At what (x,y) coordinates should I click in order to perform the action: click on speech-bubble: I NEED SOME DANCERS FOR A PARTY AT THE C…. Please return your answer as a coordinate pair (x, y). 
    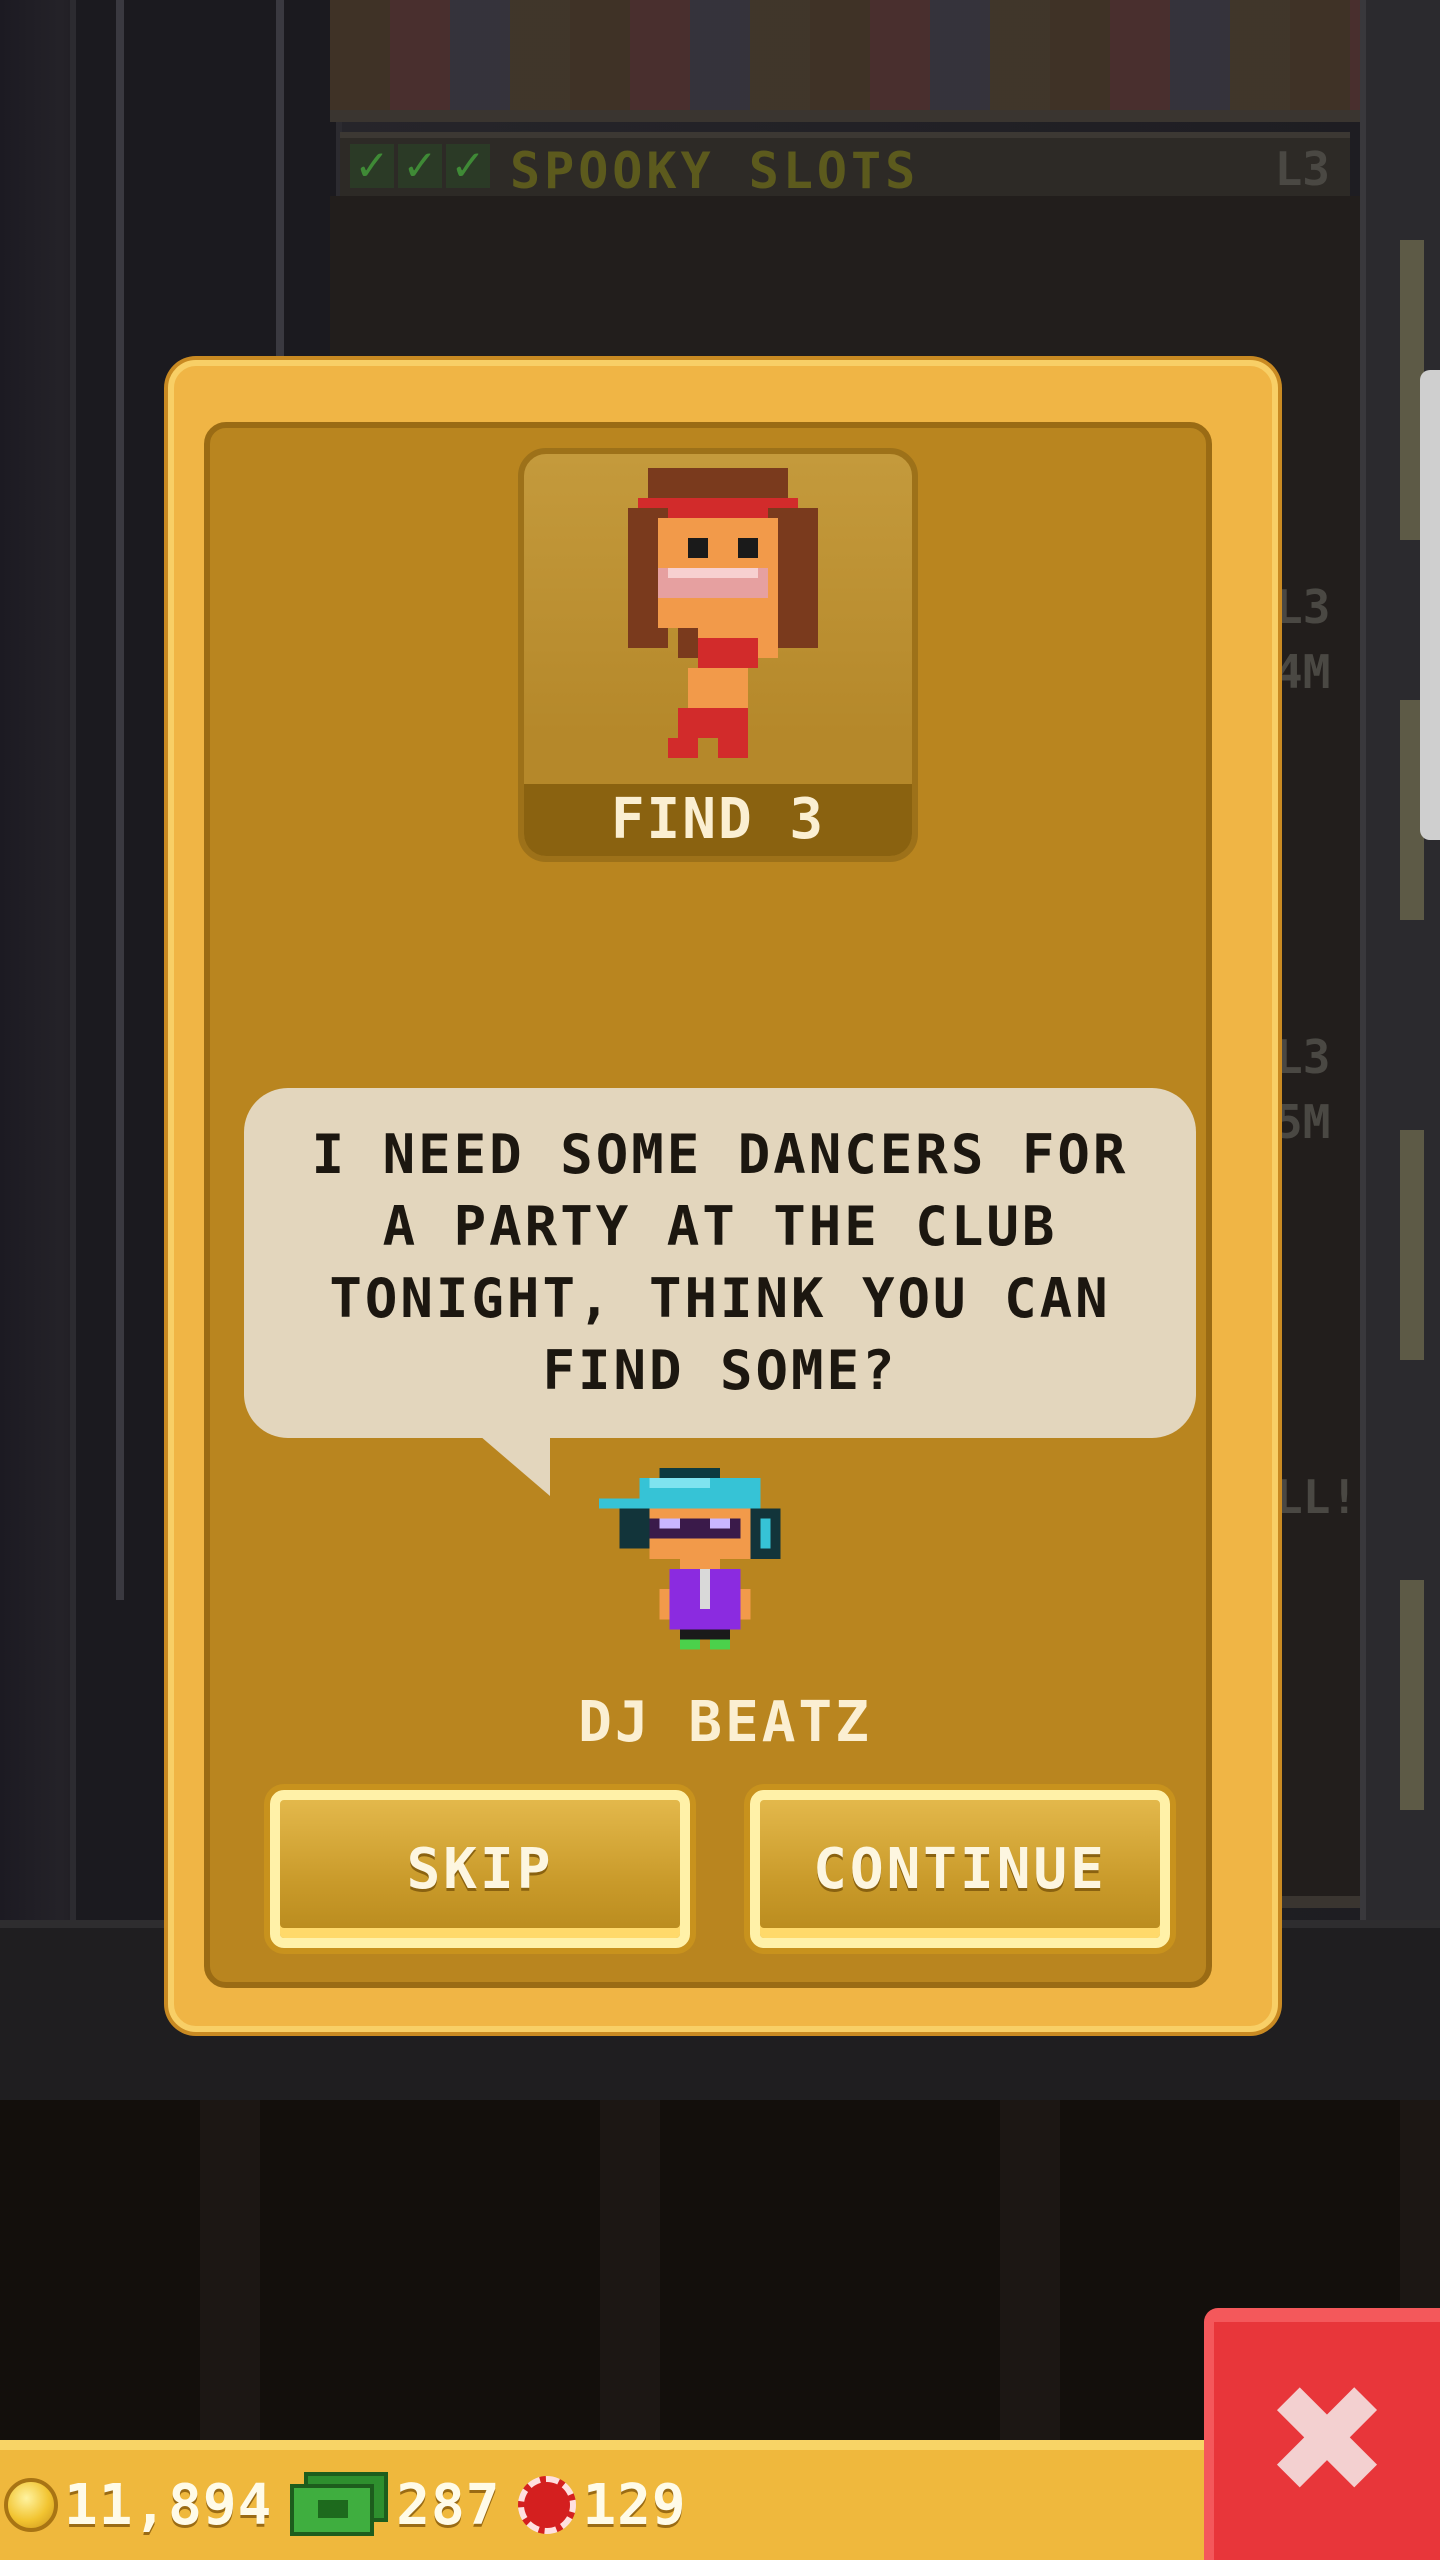
    Looking at the image, I should click on (720, 1263).